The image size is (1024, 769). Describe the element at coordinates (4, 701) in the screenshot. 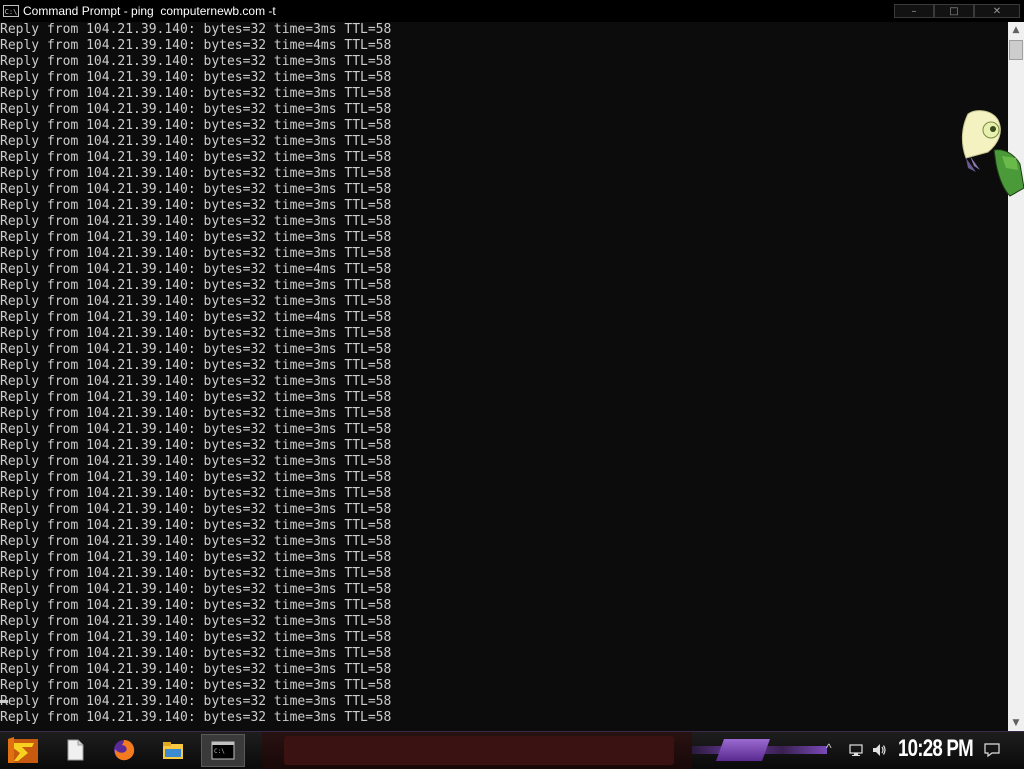

I see `text-cursor` at that location.